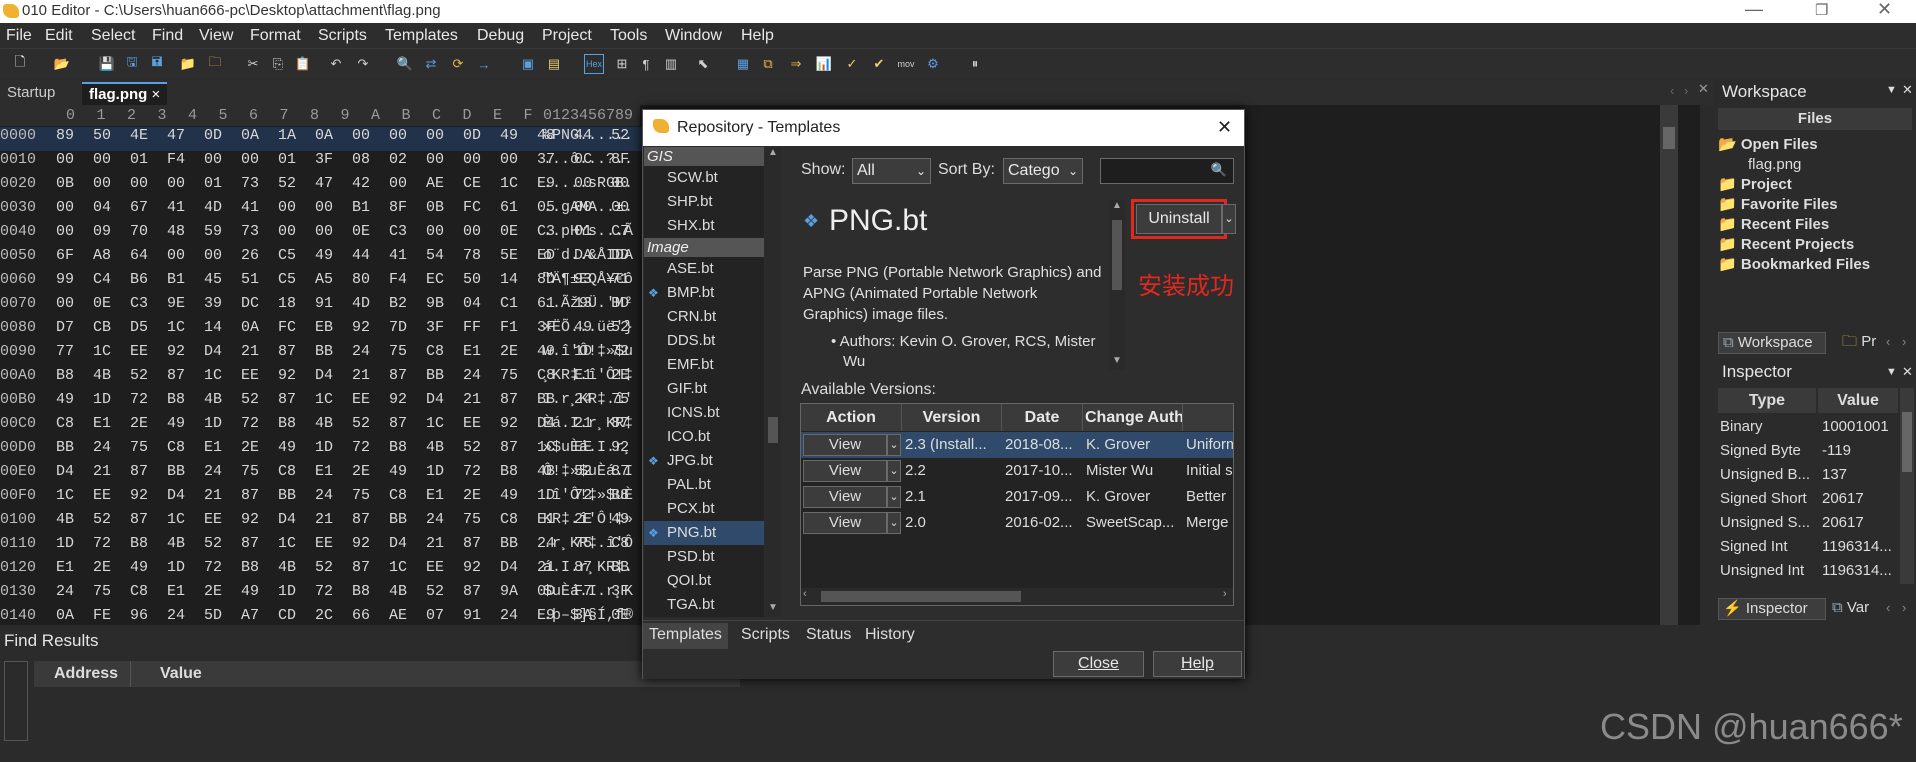 This screenshot has height=762, width=1916. Describe the element at coordinates (1891, 90) in the screenshot. I see `workspace-dropdown-icon: ▼` at that location.